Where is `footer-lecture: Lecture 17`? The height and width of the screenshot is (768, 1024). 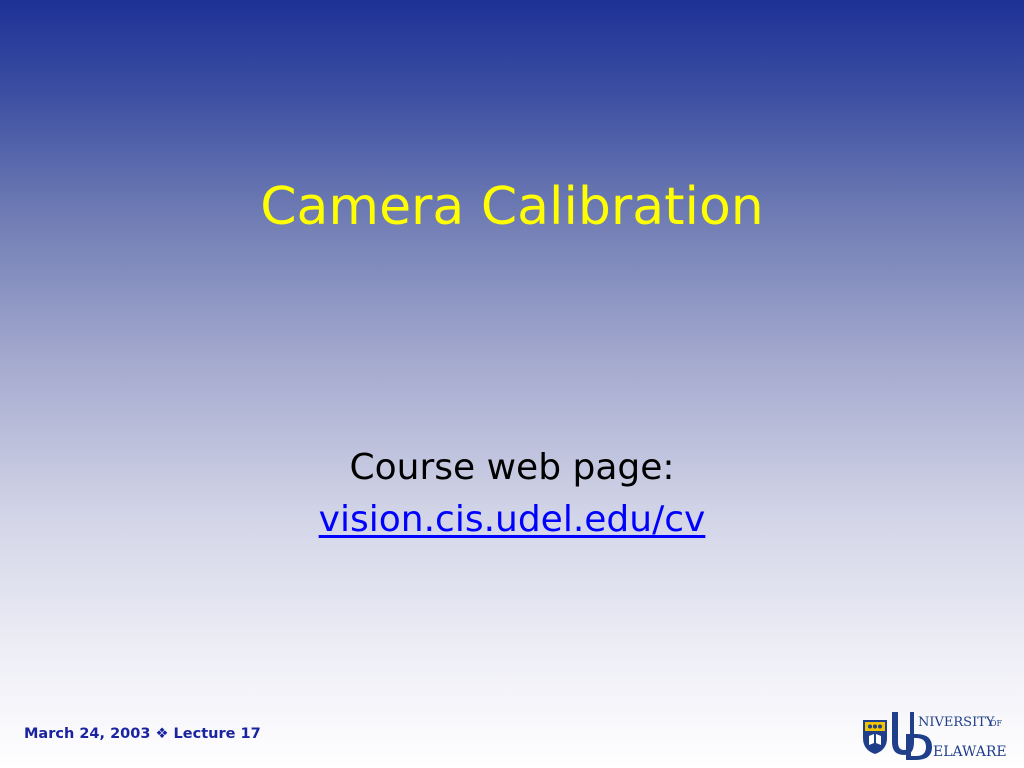 footer-lecture: Lecture 17 is located at coordinates (217, 734).